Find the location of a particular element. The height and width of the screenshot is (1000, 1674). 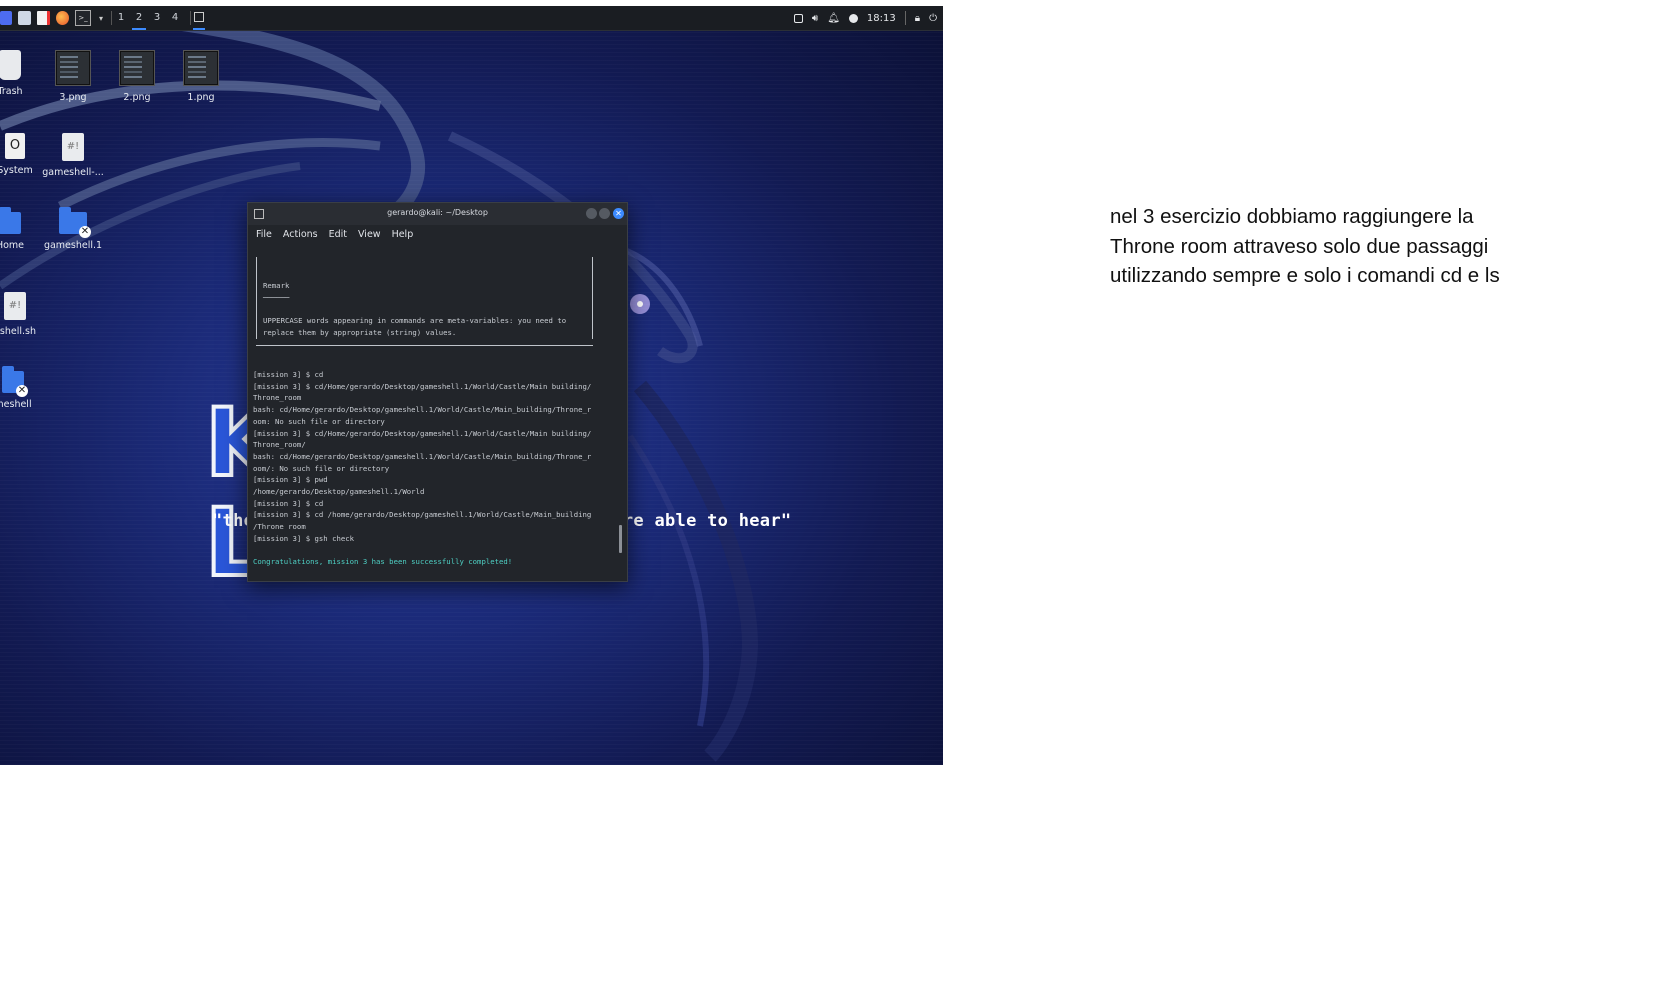

desktop-icon-gameshell: ✕ meshell is located at coordinates (24, 388).